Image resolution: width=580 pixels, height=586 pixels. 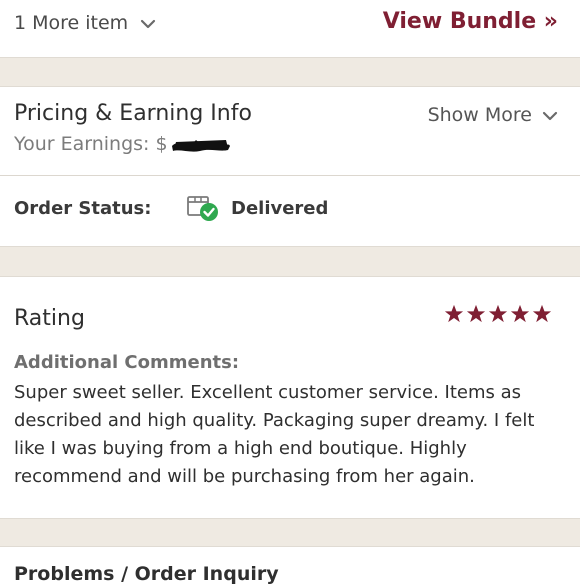 What do you see at coordinates (290, 29) in the screenshot?
I see `bundle-summary-card: 1 More item View Bundle »` at bounding box center [290, 29].